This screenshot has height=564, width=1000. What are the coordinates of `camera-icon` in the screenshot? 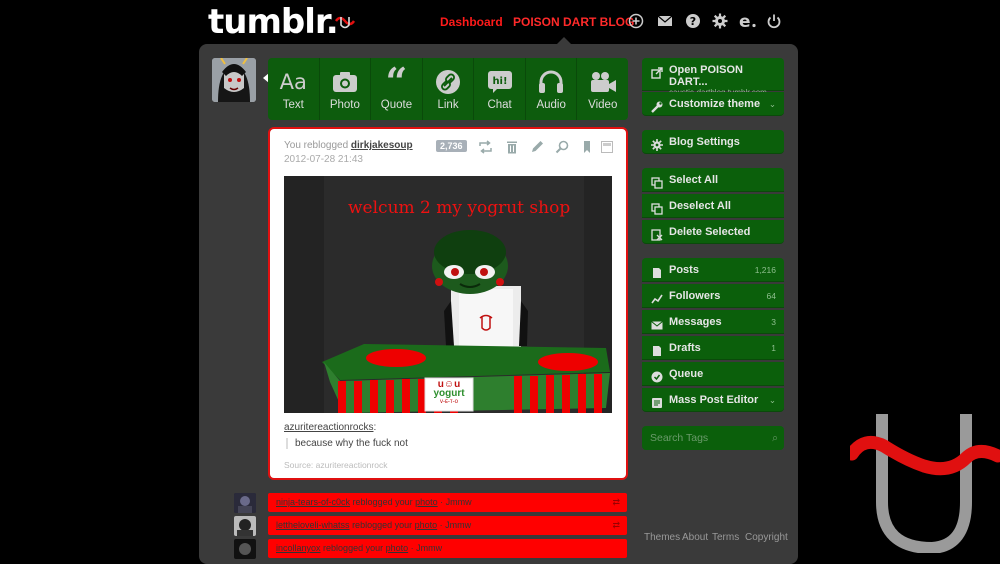 It's located at (345, 82).